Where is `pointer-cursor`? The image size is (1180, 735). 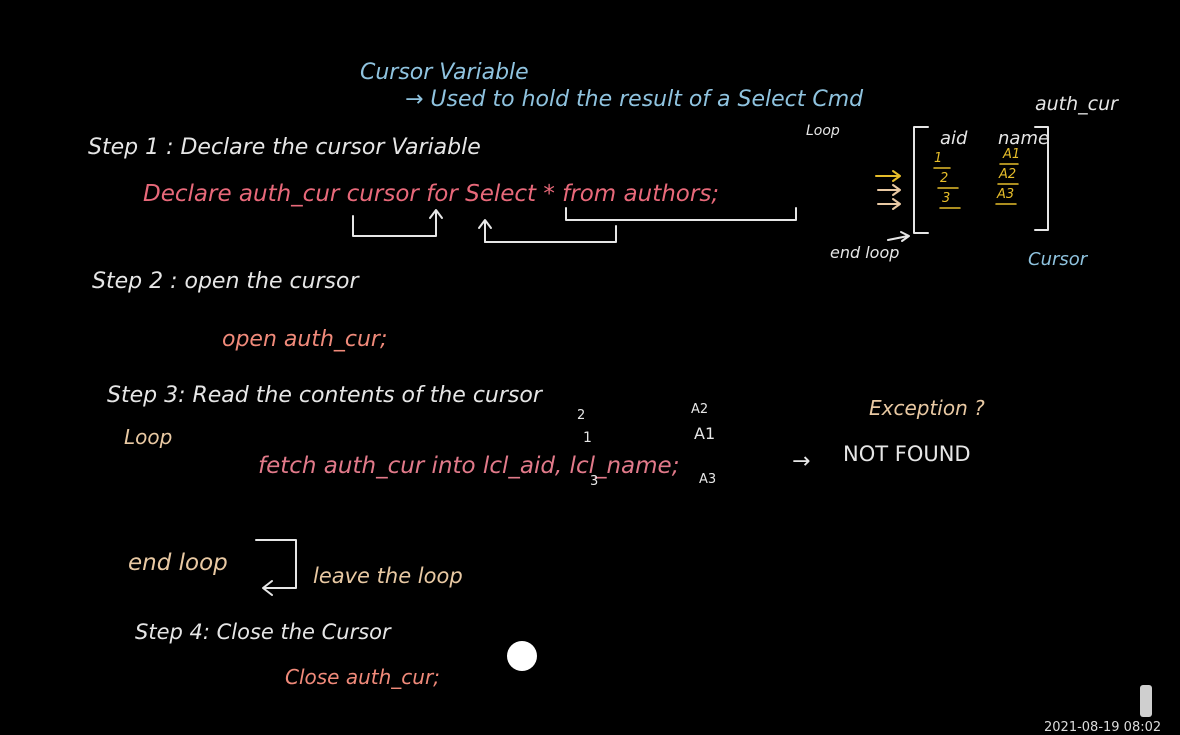 pointer-cursor is located at coordinates (522, 656).